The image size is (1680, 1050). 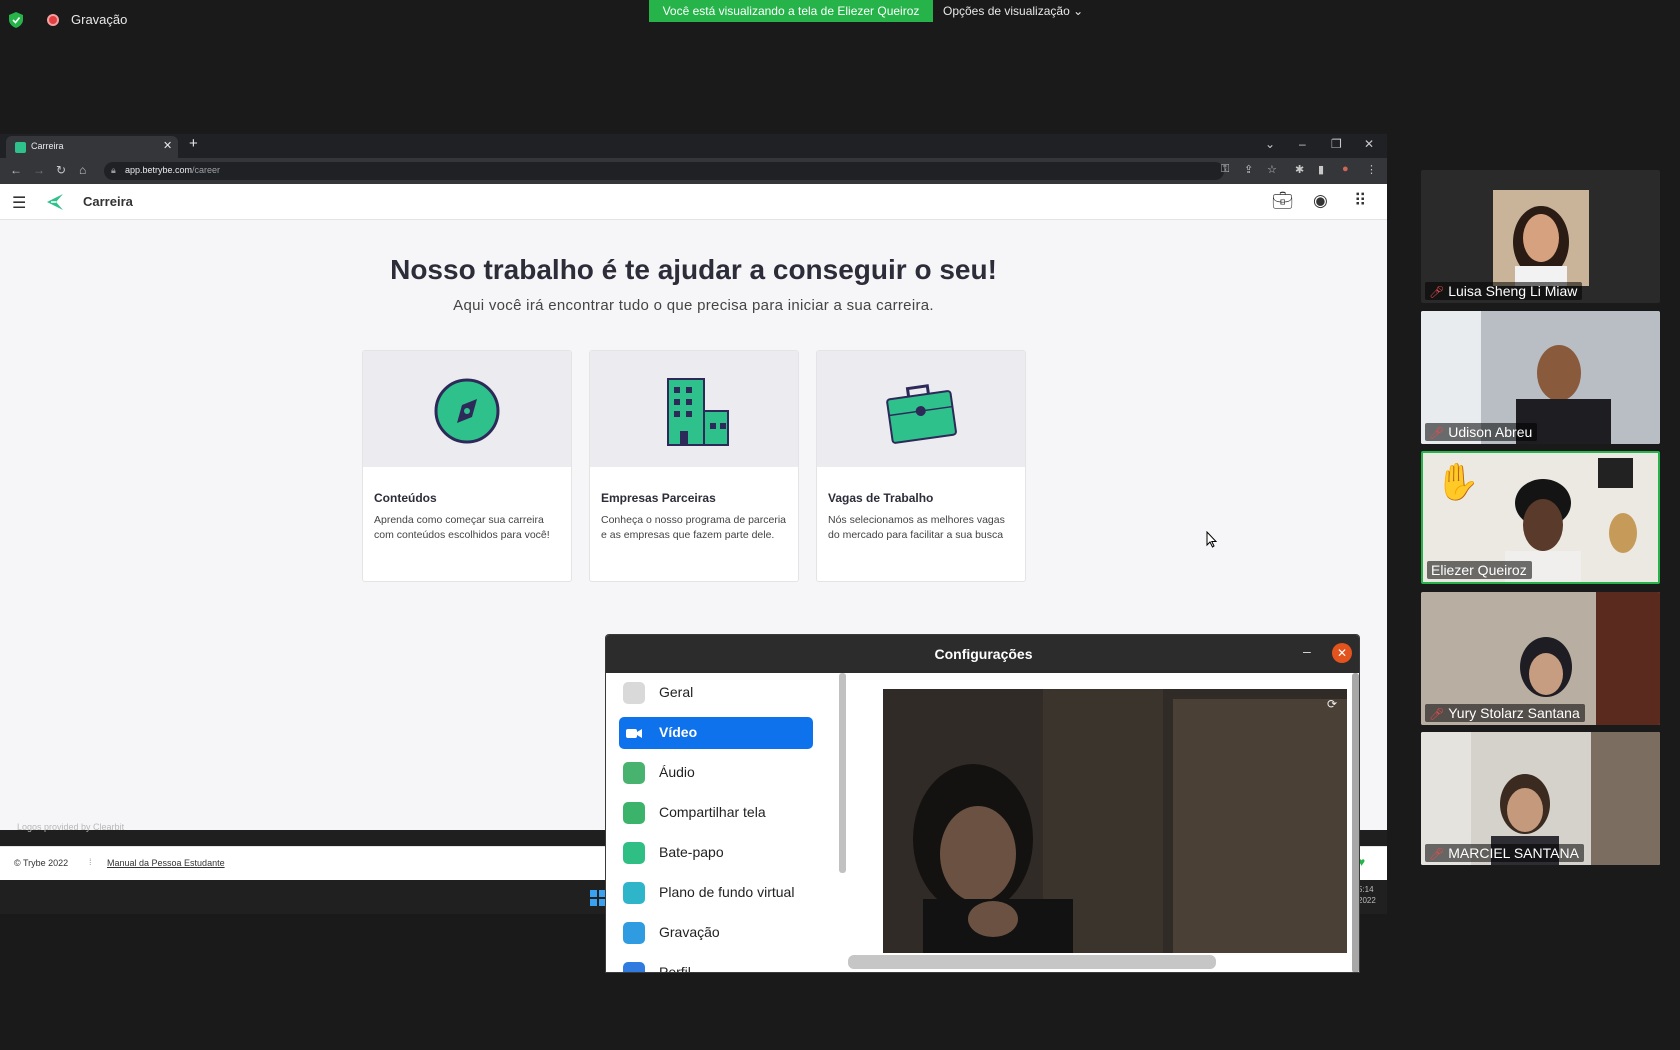 I want to click on chat-icon, so click(x=634, y=853).